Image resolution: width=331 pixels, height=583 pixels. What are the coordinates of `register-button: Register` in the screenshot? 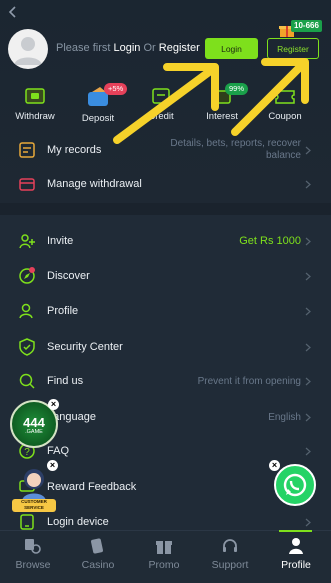 It's located at (293, 48).